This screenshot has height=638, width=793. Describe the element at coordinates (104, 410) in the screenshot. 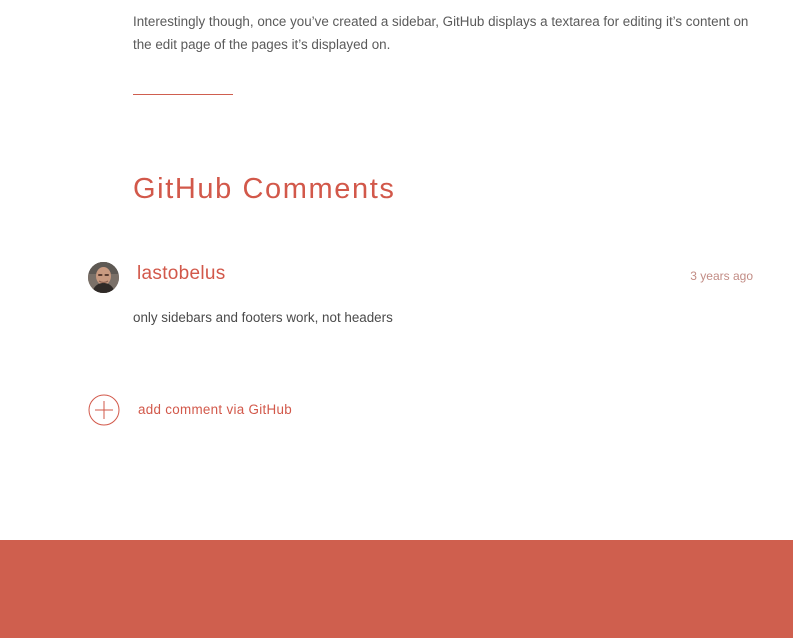

I see `plus-circle-icon` at that location.